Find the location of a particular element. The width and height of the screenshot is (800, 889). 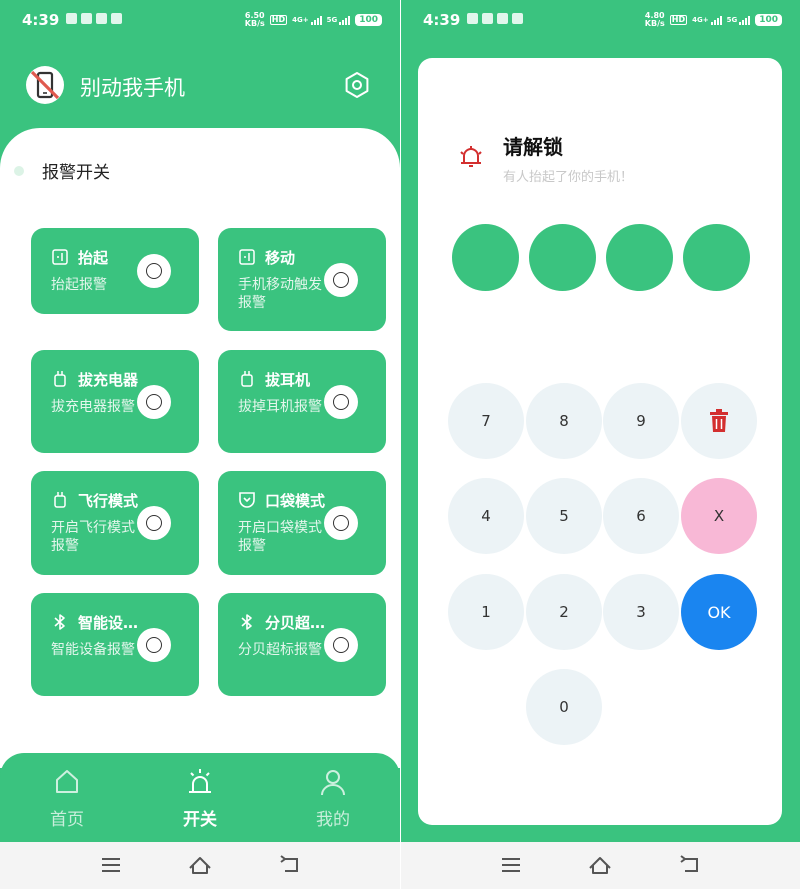

key-2: 2 is located at coordinates (564, 612).